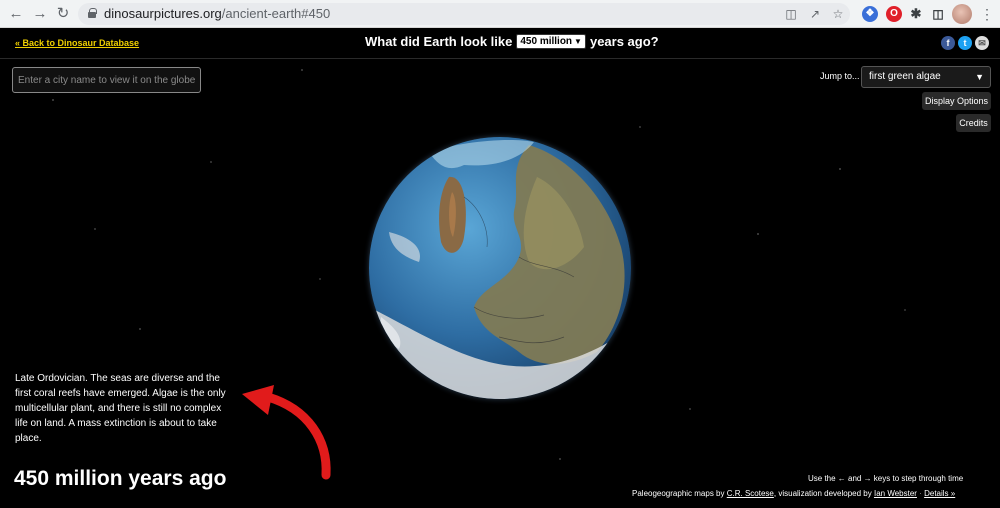  I want to click on url-path: /ancient-earth#450, so click(276, 13).